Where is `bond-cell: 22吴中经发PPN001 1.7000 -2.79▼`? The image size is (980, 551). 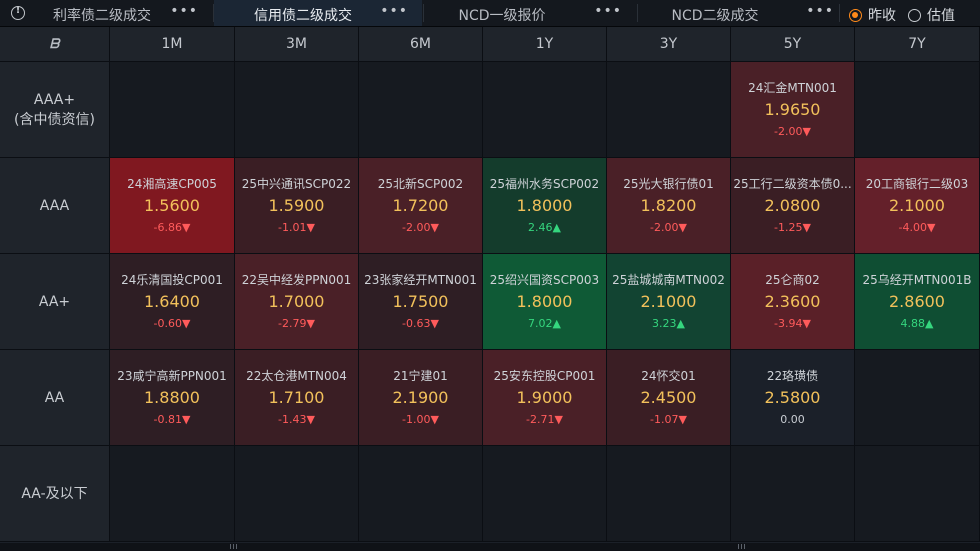 bond-cell: 22吴中经发PPN001 1.7000 -2.79▼ is located at coordinates (297, 302).